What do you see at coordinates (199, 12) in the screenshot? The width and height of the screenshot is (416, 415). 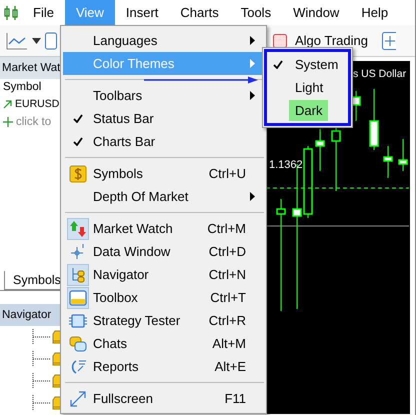 I see `menu-item: Charts` at bounding box center [199, 12].